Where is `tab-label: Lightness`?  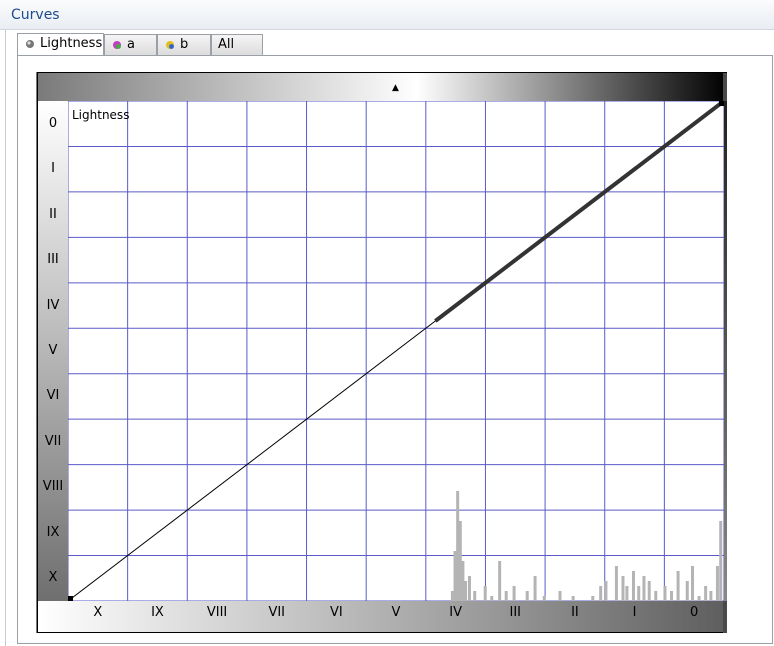 tab-label: Lightness is located at coordinates (71, 43).